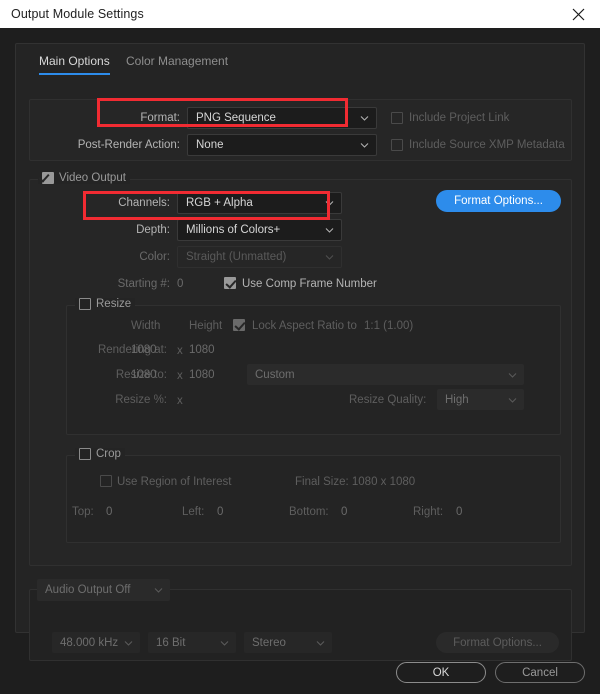 The image size is (600, 694). Describe the element at coordinates (275, 374) in the screenshot. I see `resize-preset-value: Custom` at that location.